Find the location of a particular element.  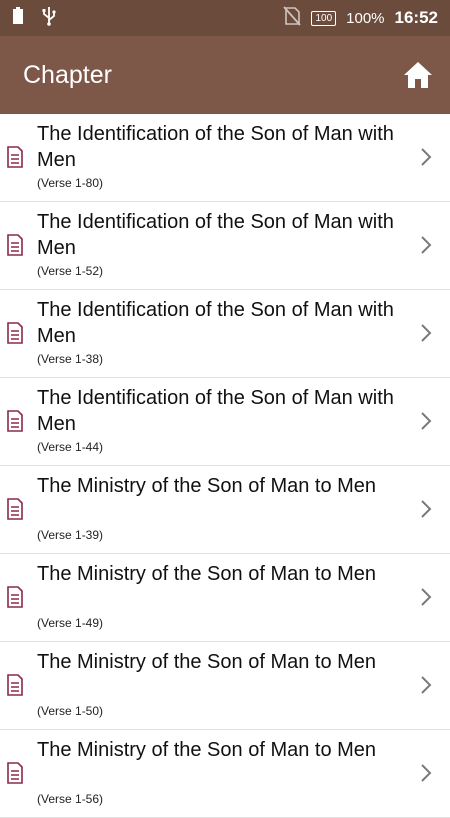

verse-range: (Verse 1-50) is located at coordinates (70, 711).